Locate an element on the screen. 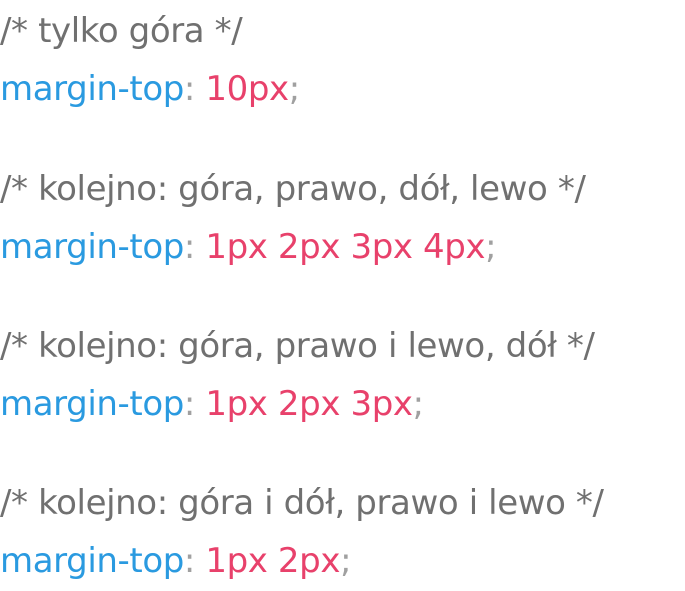  code-comment: /* kolejno: góra, prawo i lewo, dół */ is located at coordinates (297, 346).